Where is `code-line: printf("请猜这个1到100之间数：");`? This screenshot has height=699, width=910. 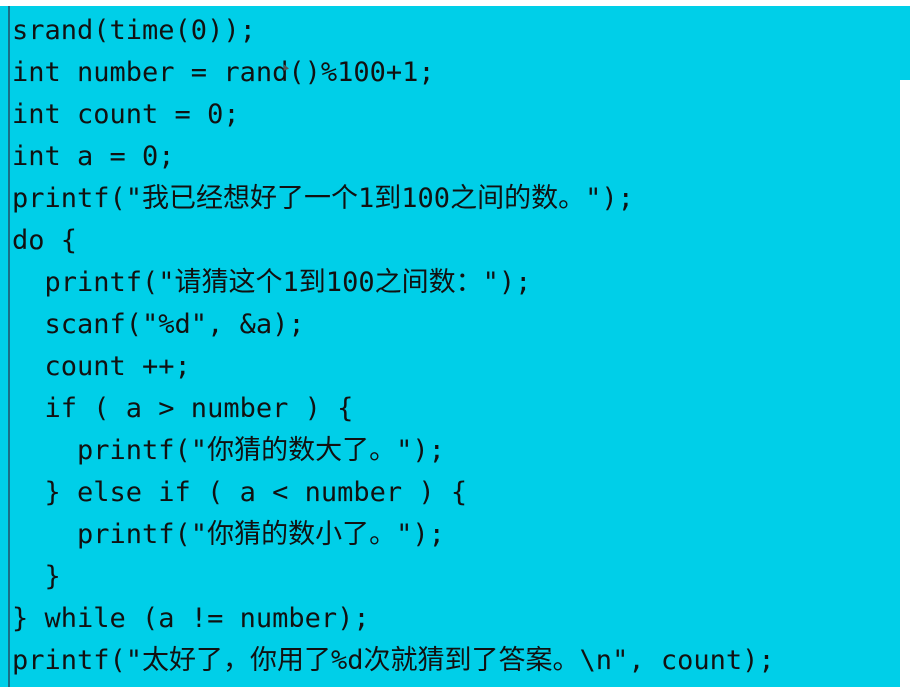 code-line: printf("请猜这个1到100之间数："); is located at coordinates (272, 282).